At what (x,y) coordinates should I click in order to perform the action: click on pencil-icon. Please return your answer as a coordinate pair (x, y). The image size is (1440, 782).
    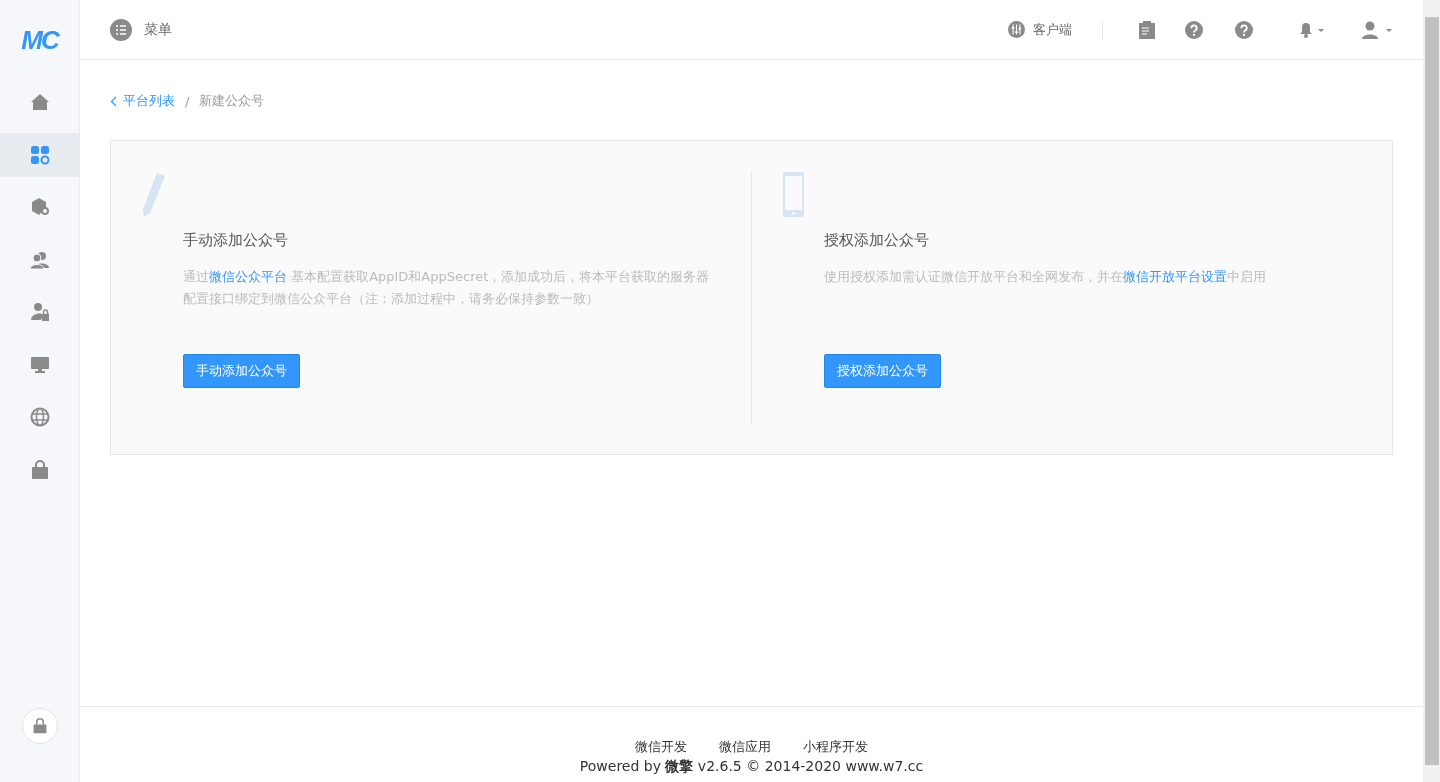
    Looking at the image, I should click on (154, 195).